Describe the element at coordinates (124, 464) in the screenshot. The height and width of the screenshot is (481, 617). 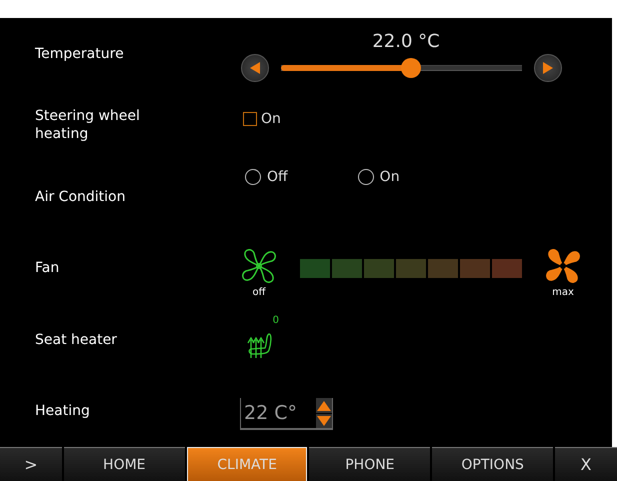
I see `nav-tab: HOME` at that location.